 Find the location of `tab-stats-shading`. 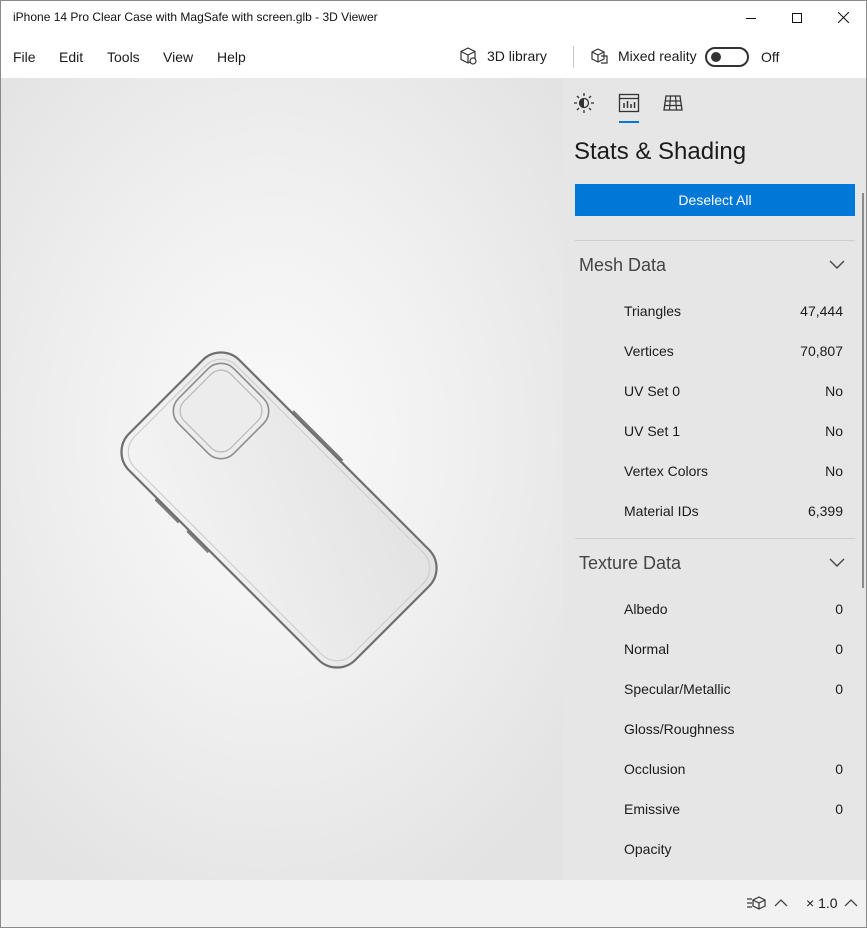

tab-stats-shading is located at coordinates (629, 103).